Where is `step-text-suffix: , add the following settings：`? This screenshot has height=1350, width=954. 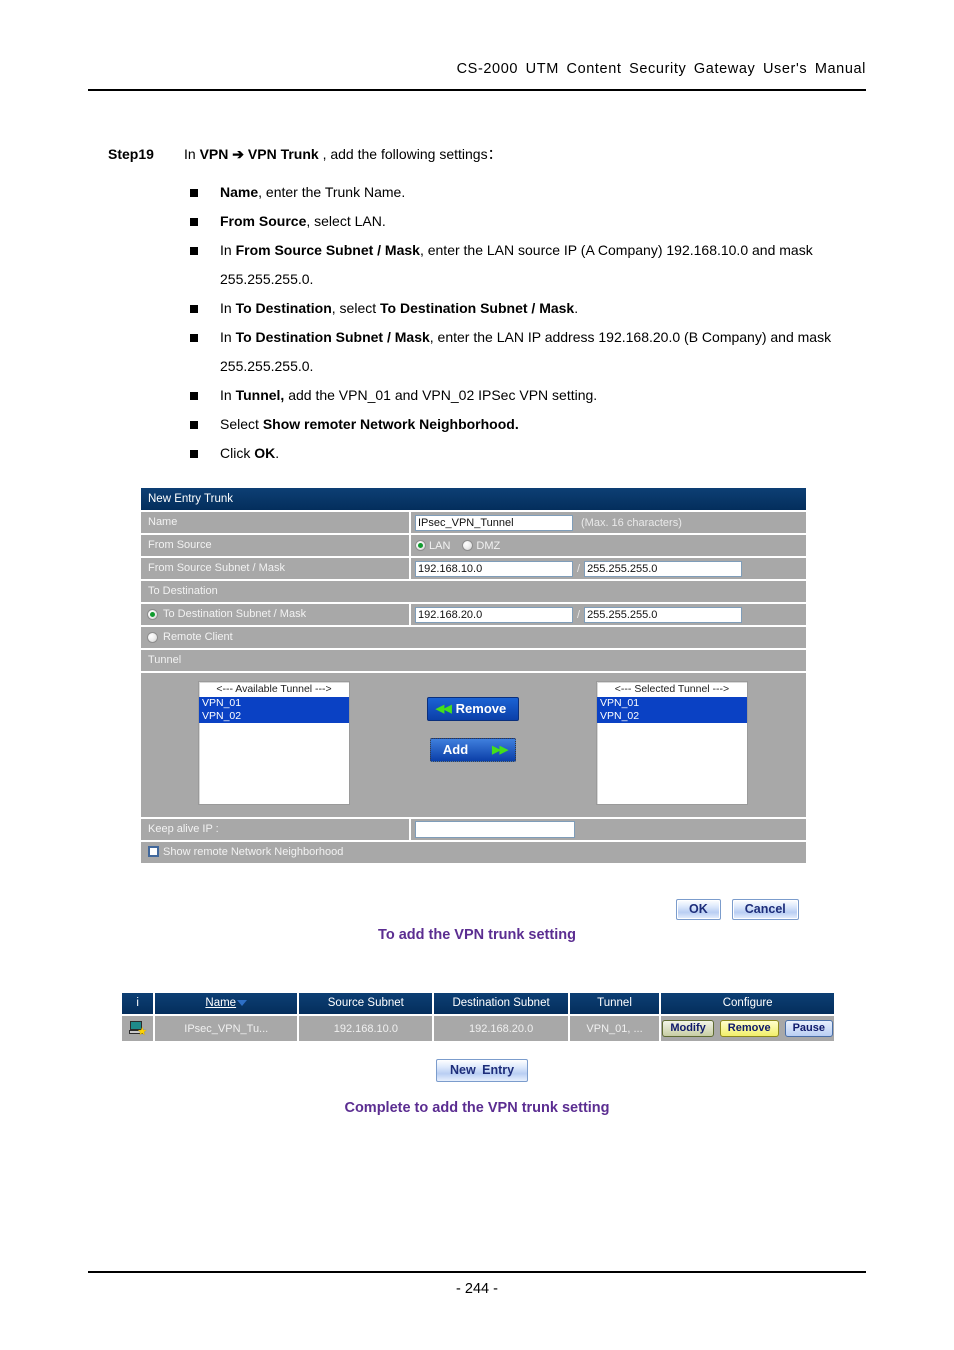
step-text-suffix: , add the following settings： is located at coordinates (410, 154).